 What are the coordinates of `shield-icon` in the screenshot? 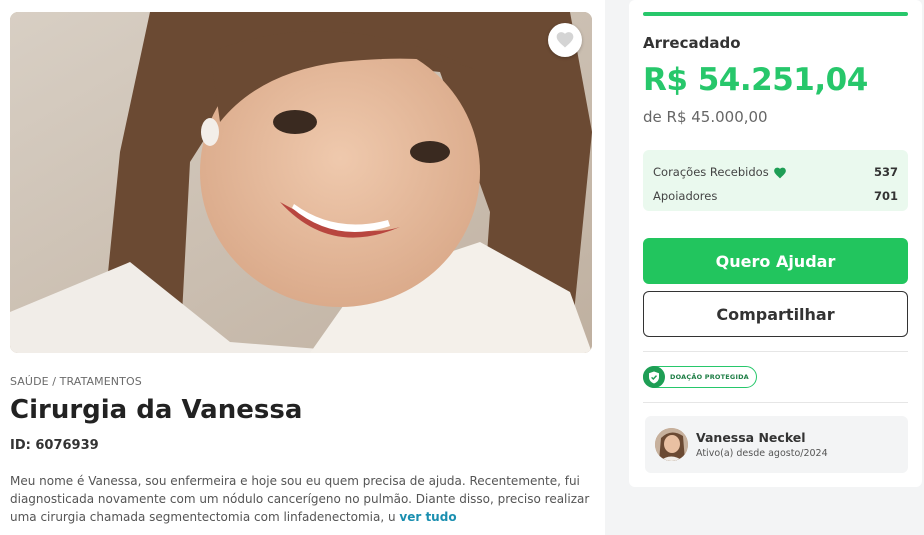 It's located at (654, 377).